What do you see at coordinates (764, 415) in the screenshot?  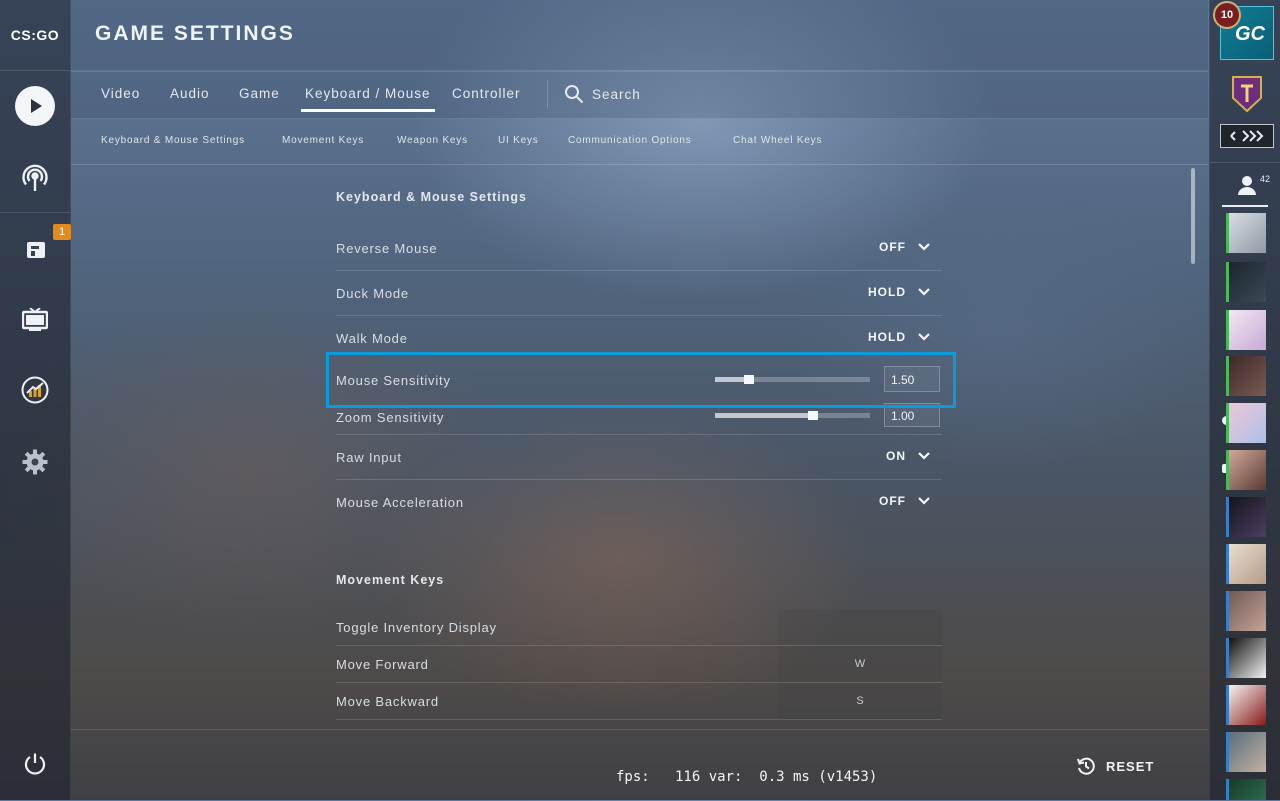 I see `slider-fill` at bounding box center [764, 415].